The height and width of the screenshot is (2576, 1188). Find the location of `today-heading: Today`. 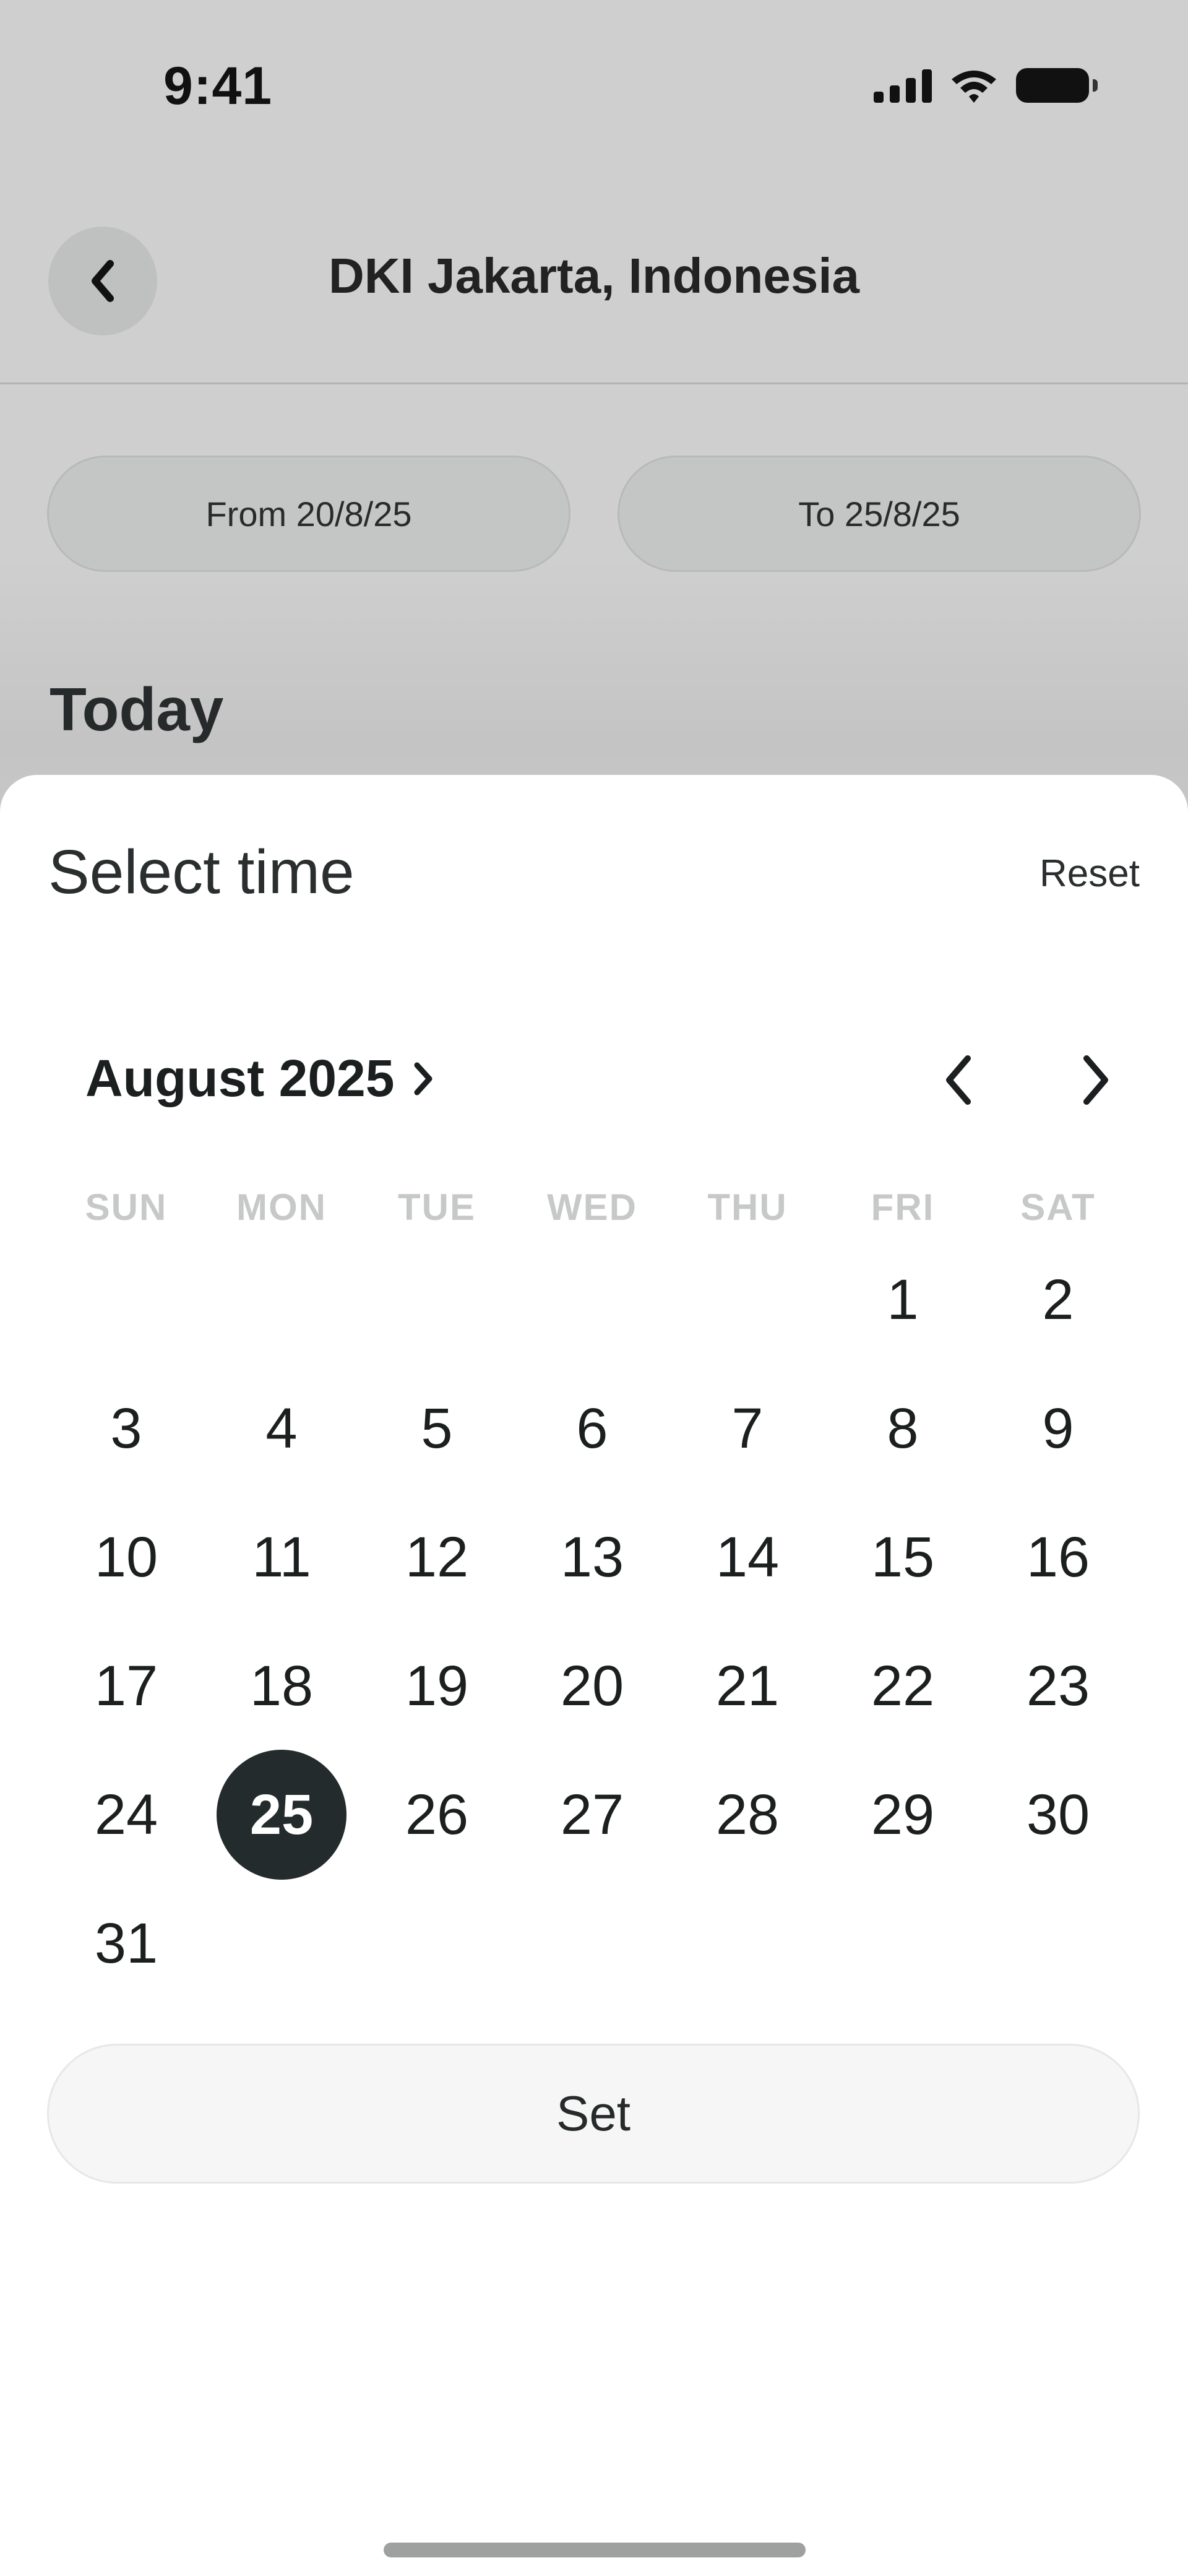

today-heading: Today is located at coordinates (137, 709).